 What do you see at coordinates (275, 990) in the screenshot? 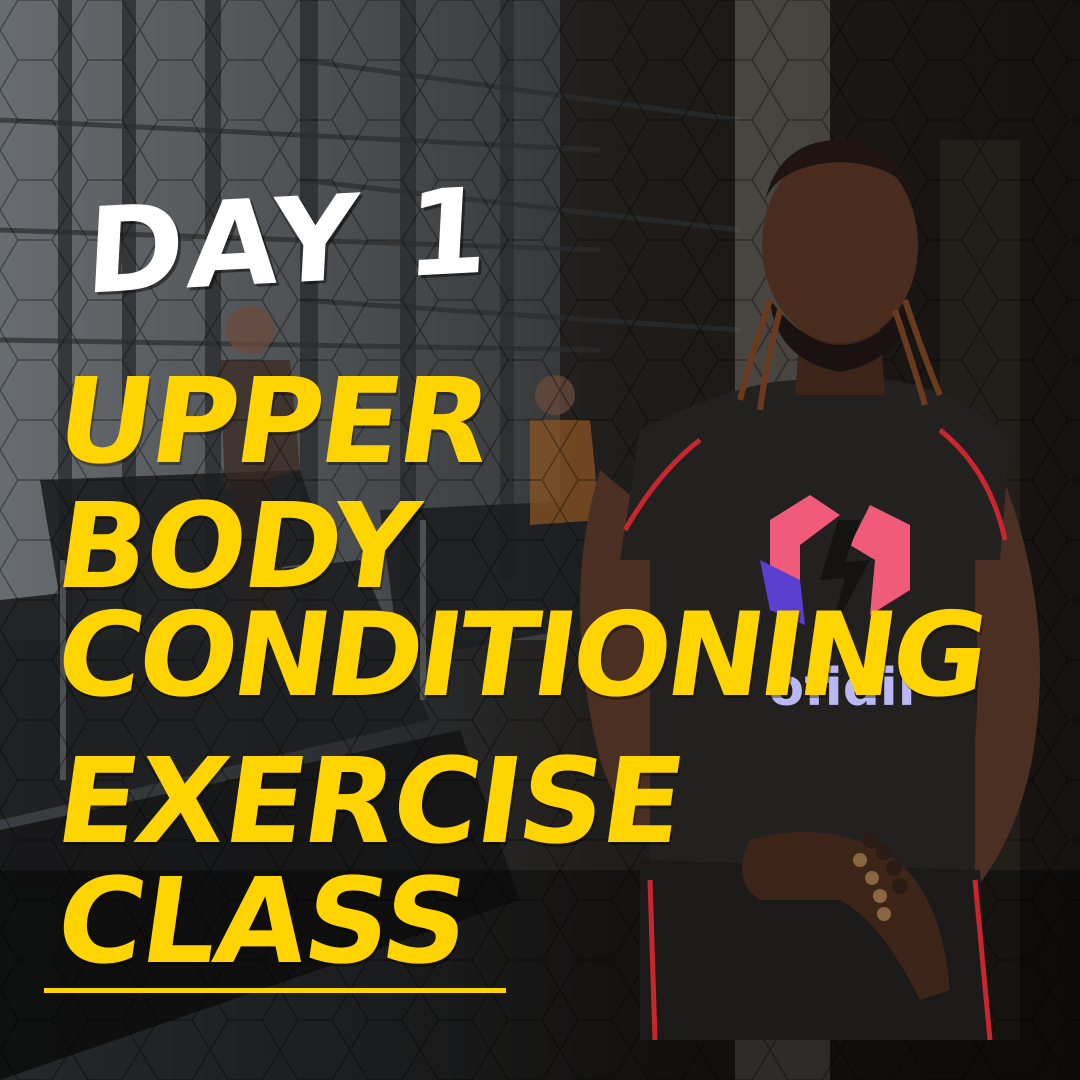
I see `title-underline` at bounding box center [275, 990].